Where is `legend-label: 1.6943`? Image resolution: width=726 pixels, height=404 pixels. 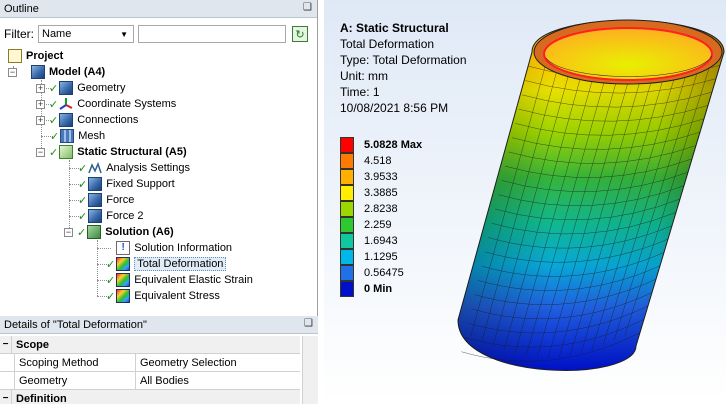 legend-label: 1.6943 is located at coordinates (381, 241).